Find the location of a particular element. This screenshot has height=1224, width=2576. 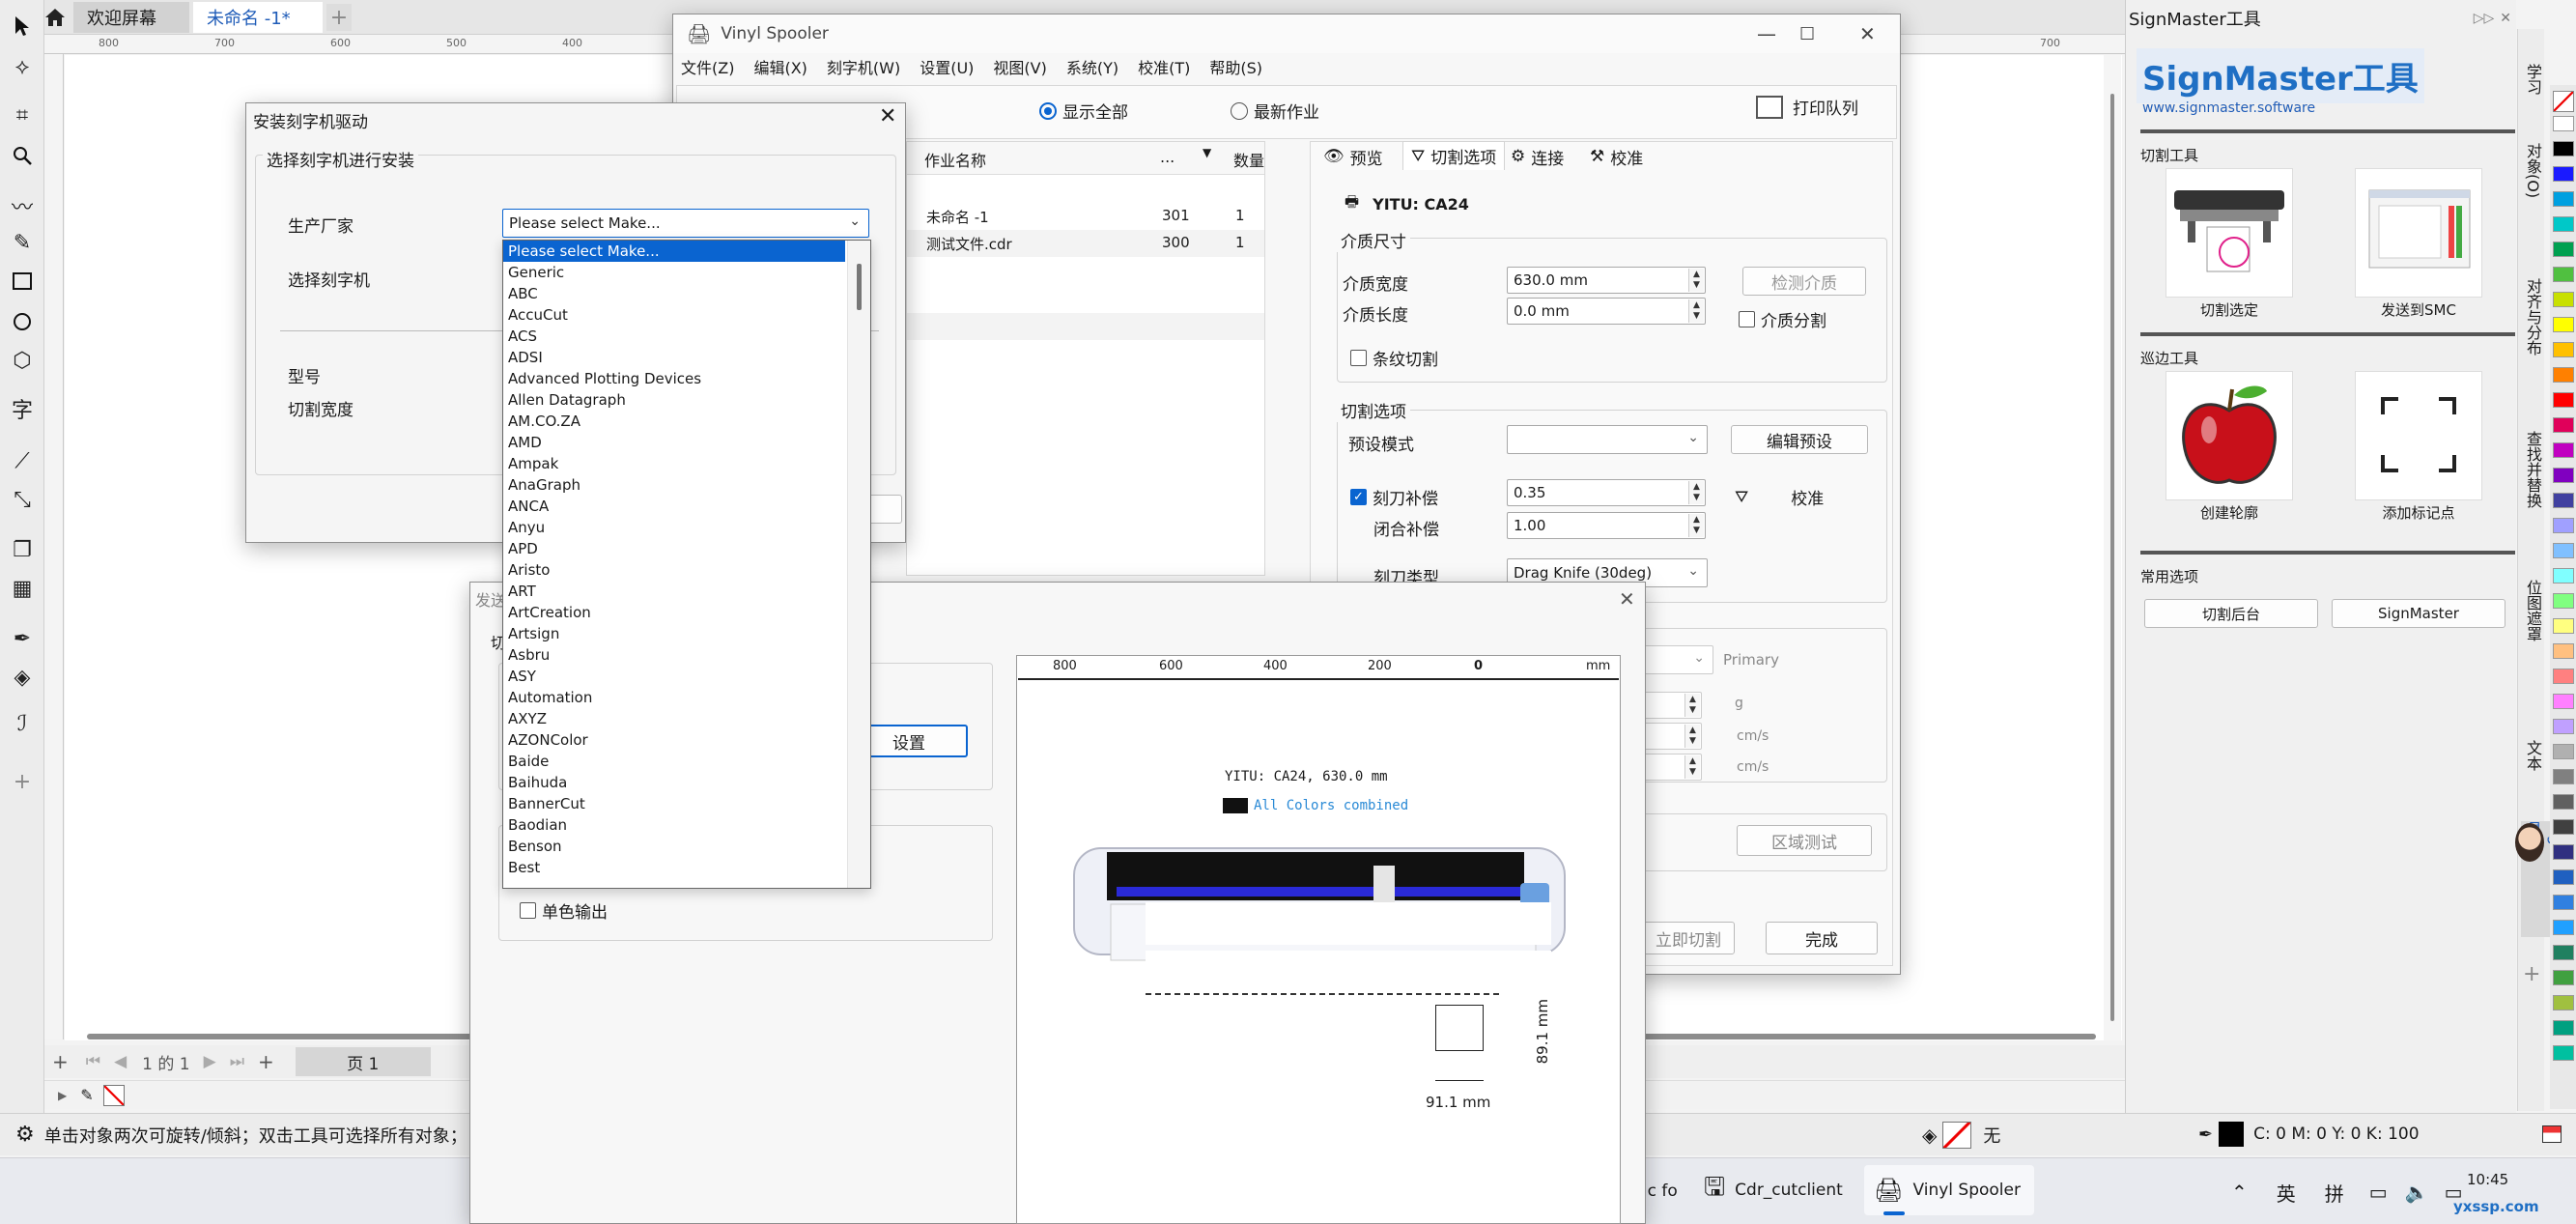

zoom-tool-icon is located at coordinates (22, 156).